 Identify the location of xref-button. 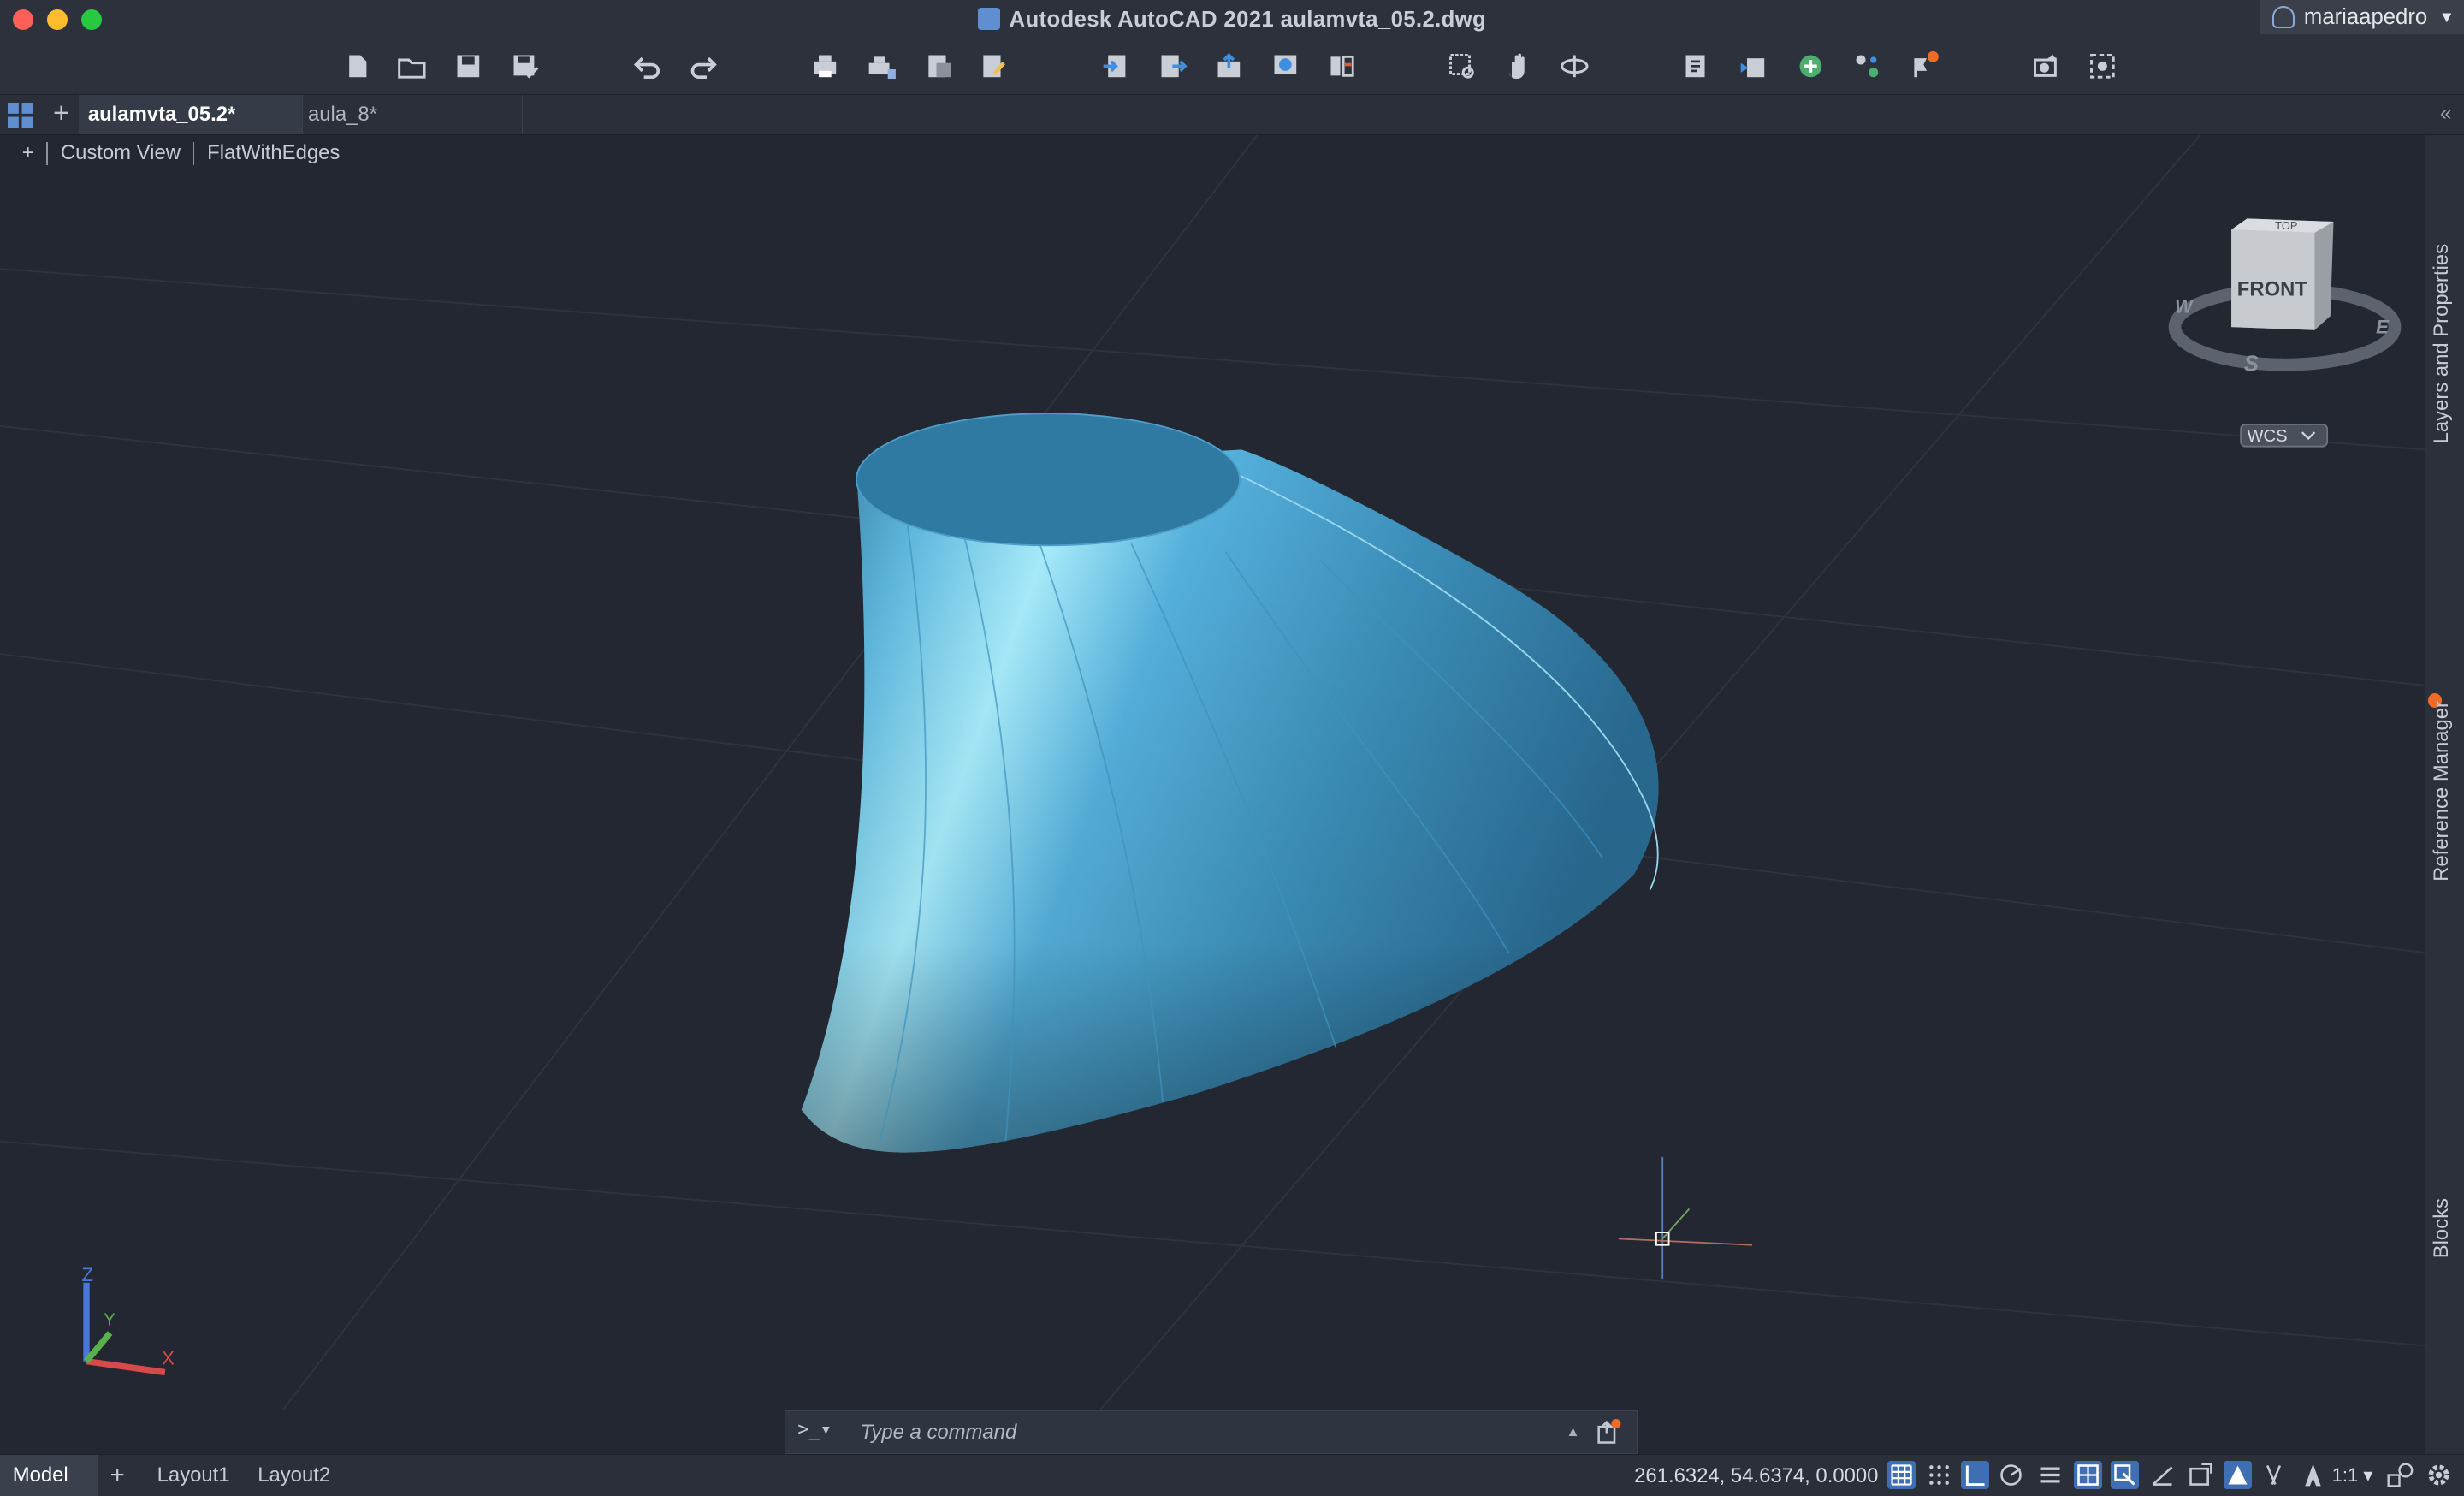
(1811, 66).